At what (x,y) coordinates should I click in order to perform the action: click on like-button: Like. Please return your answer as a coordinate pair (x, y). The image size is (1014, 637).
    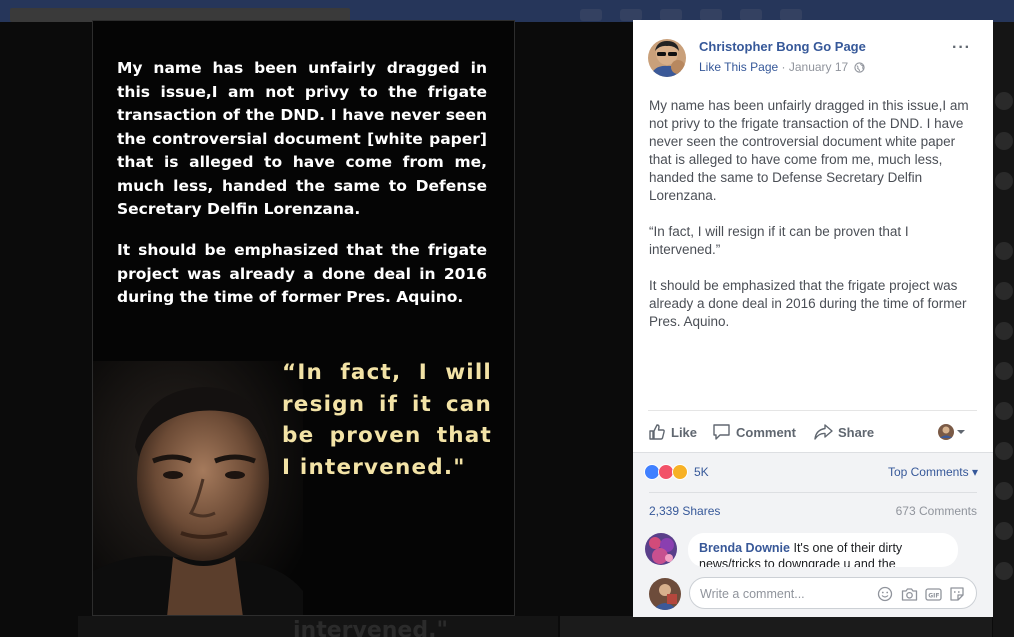
    Looking at the image, I should click on (672, 432).